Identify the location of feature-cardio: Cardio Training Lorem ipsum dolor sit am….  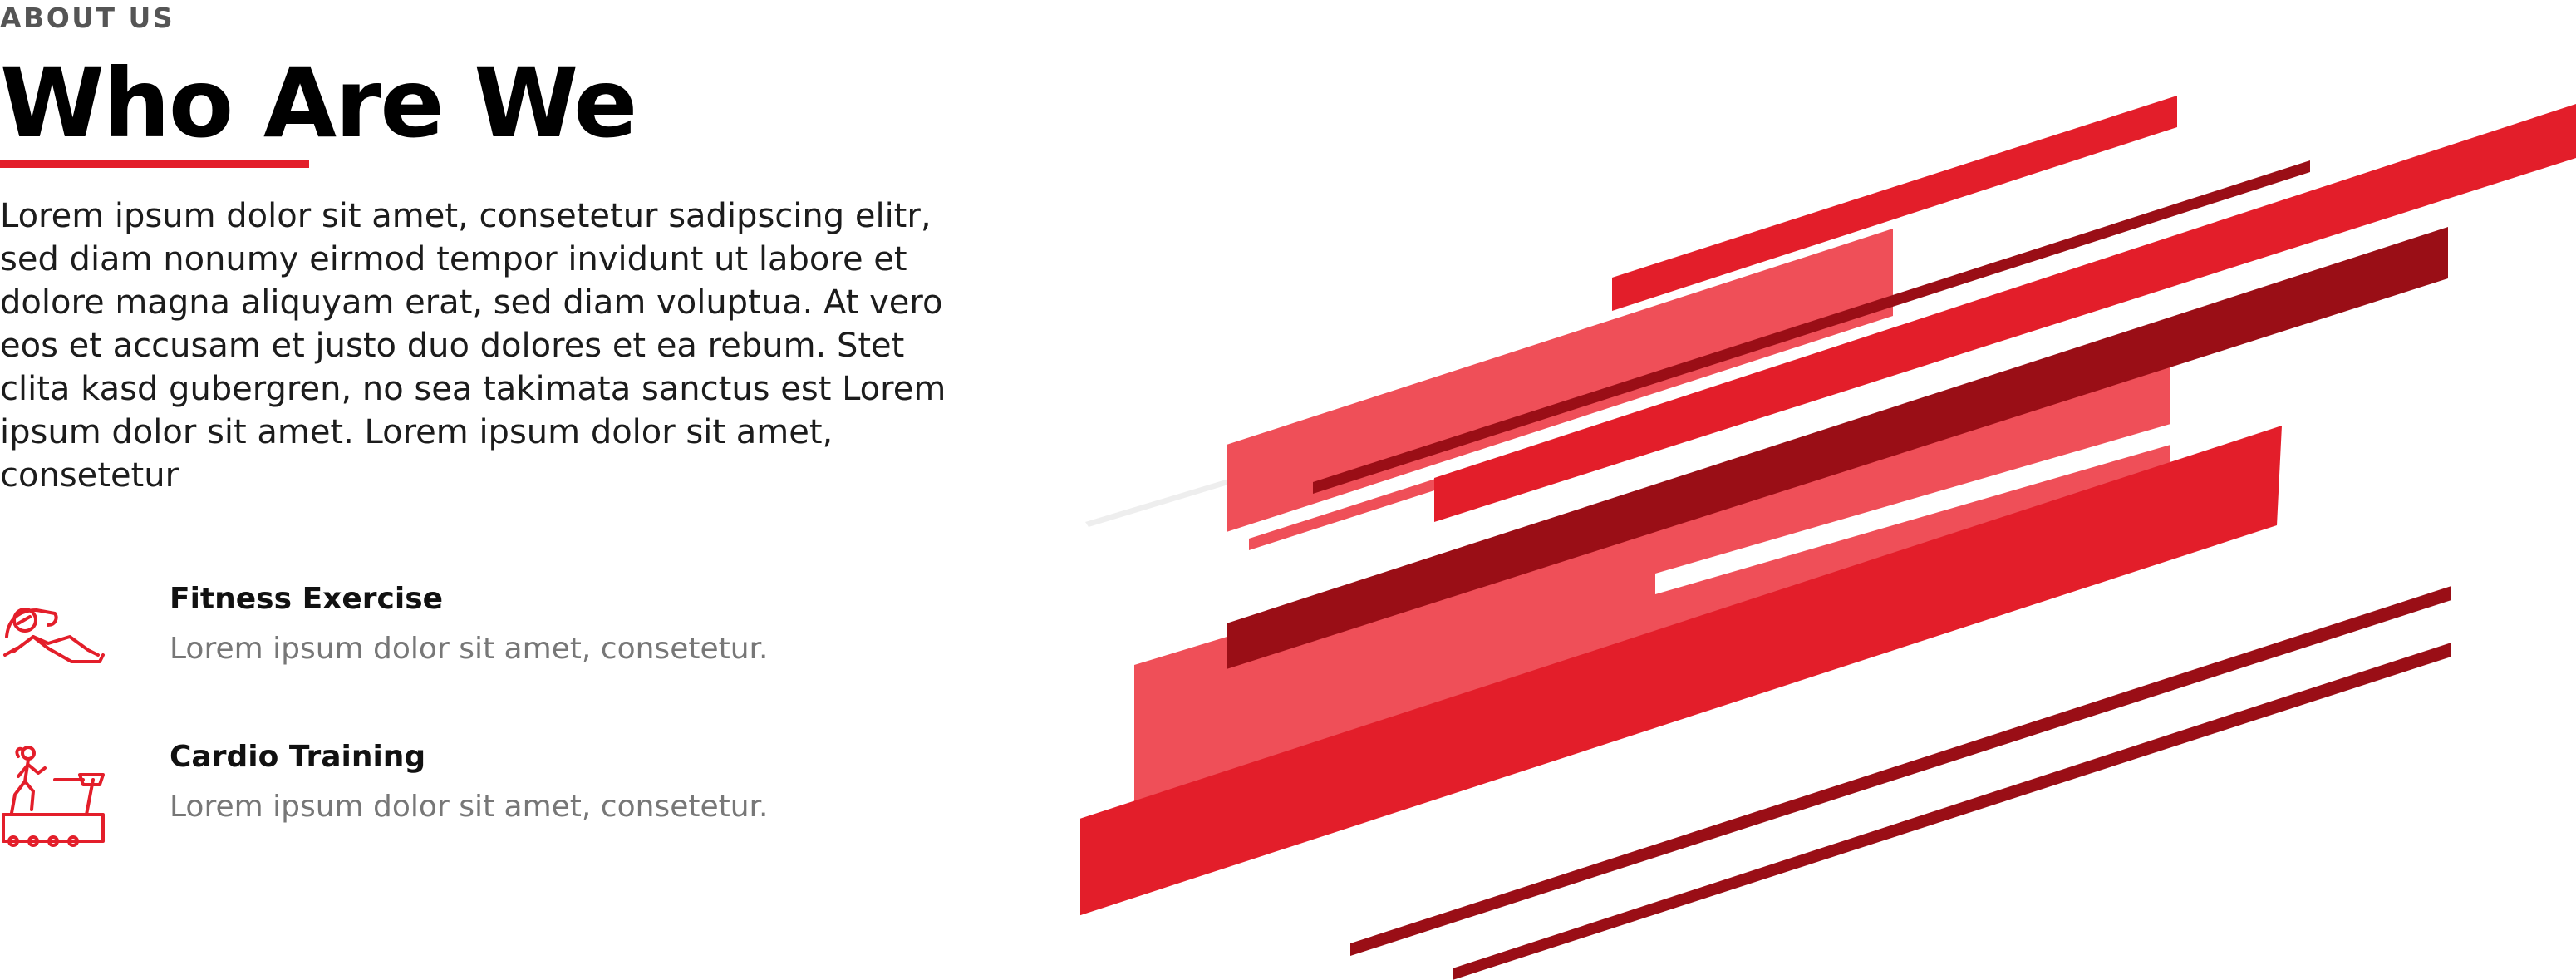
(478, 794).